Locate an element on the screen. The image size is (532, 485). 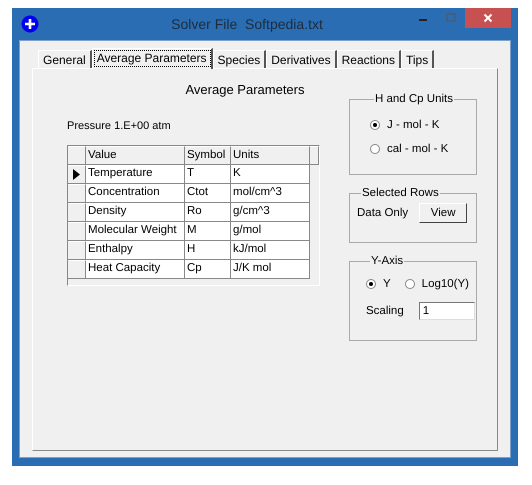
table-cell: Enthalpy is located at coordinates (135, 250).